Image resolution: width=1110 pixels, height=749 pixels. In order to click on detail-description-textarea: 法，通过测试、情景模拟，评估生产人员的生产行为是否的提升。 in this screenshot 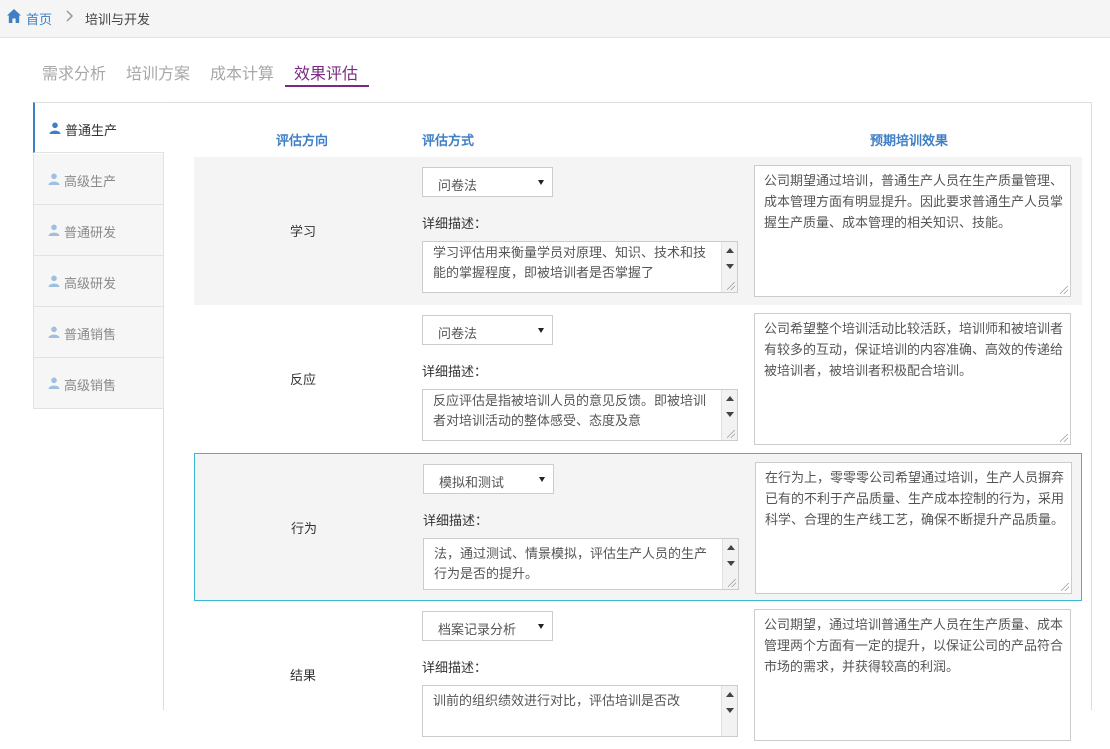, I will do `click(581, 564)`.